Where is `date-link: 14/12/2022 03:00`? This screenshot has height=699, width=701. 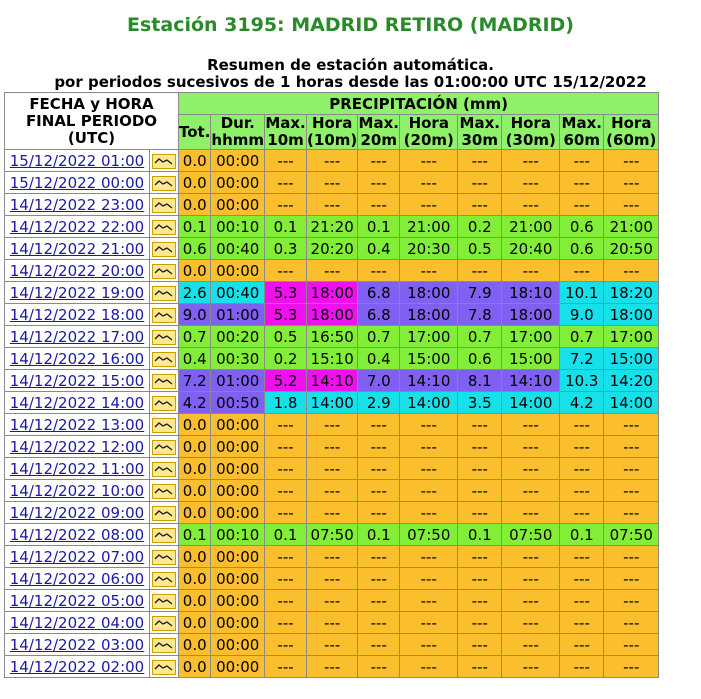
date-link: 14/12/2022 03:00 is located at coordinates (77, 645).